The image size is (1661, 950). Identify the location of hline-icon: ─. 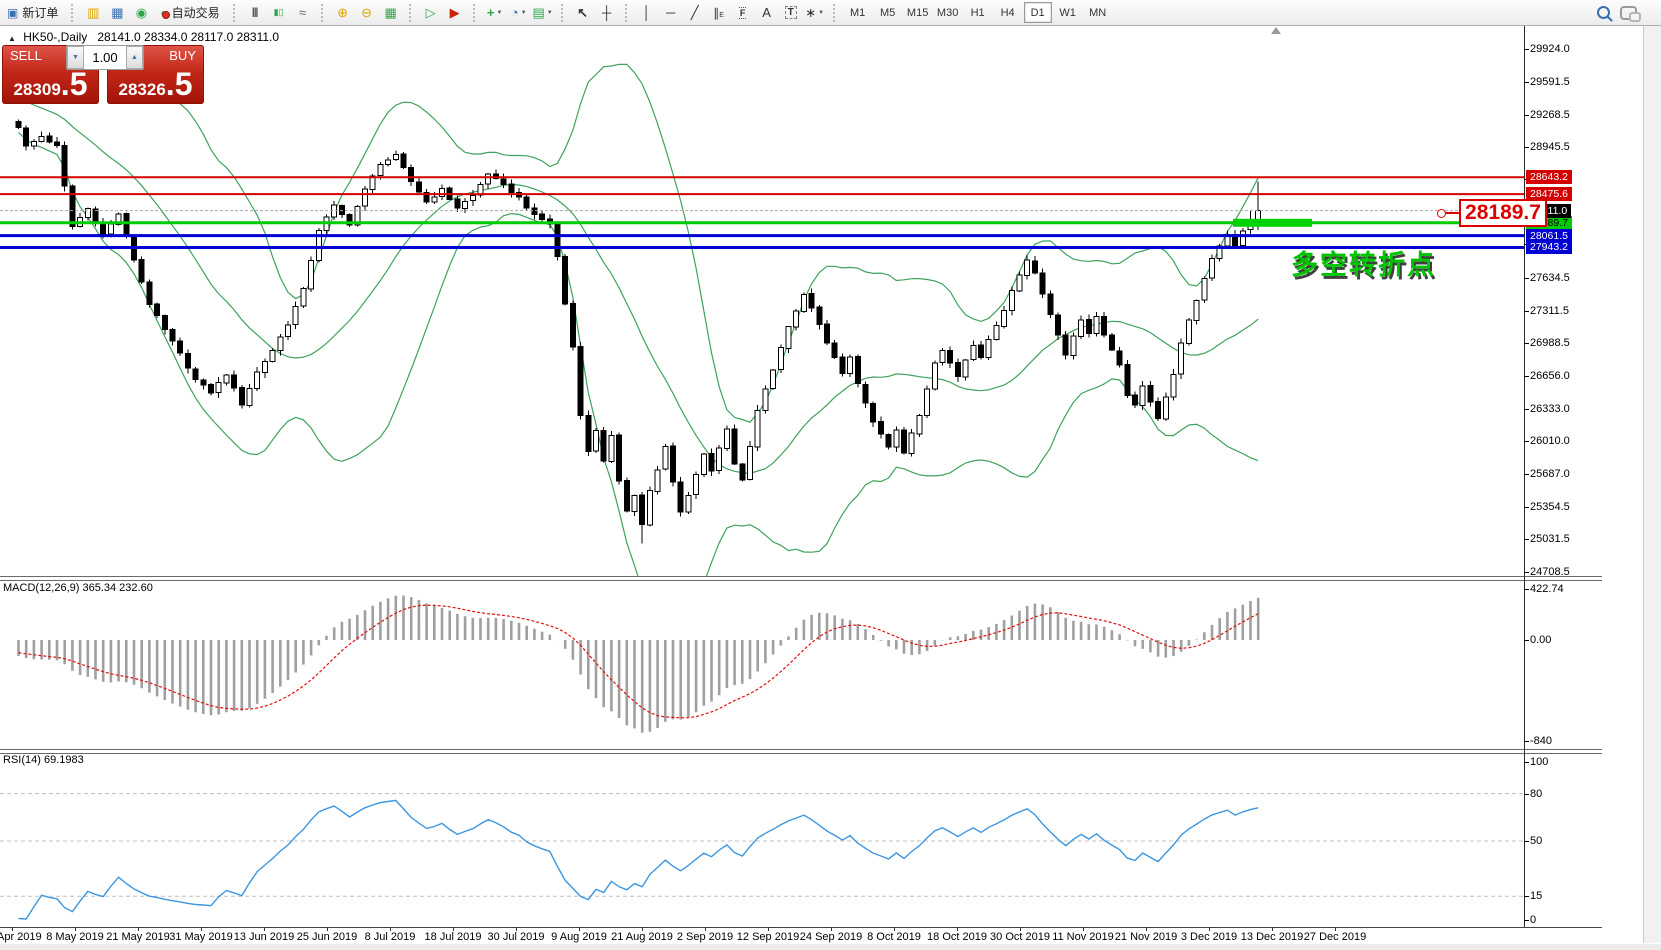
(671, 12).